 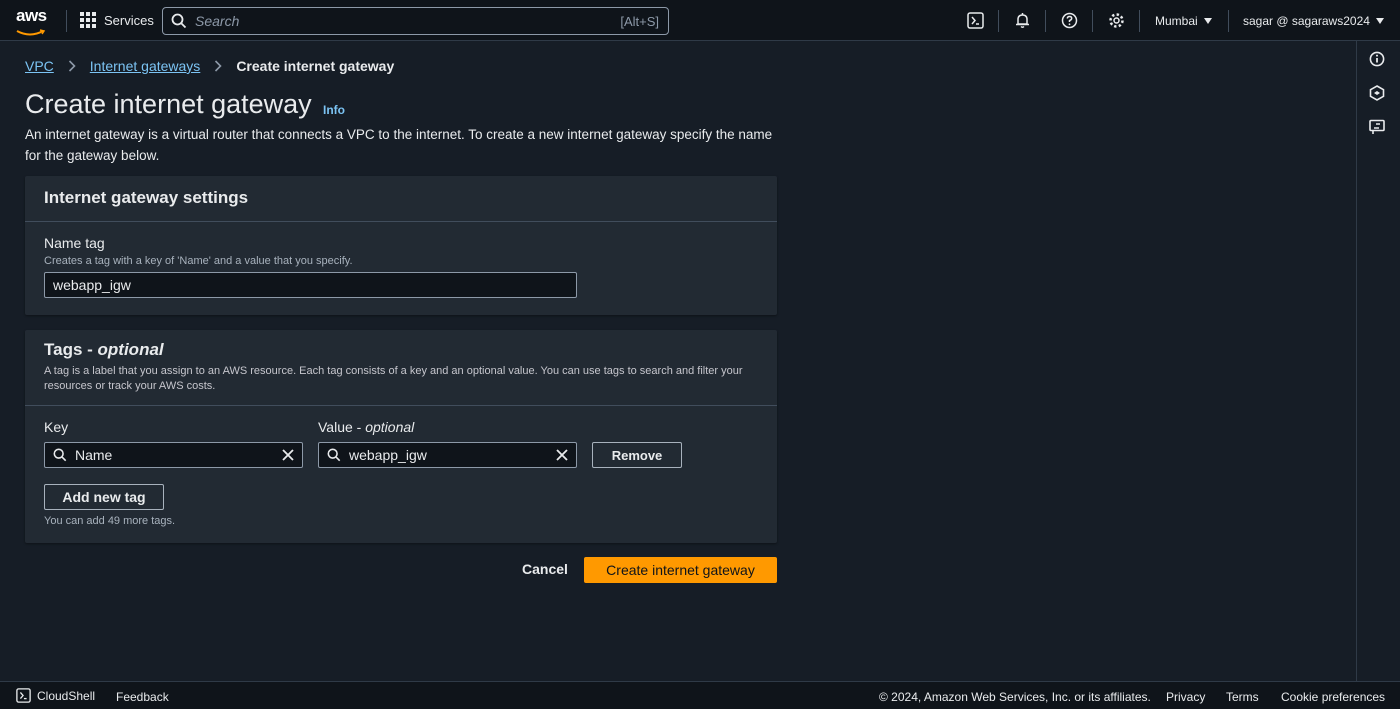 I want to click on settings-panel-header: Internet gateway settings, so click(x=401, y=199).